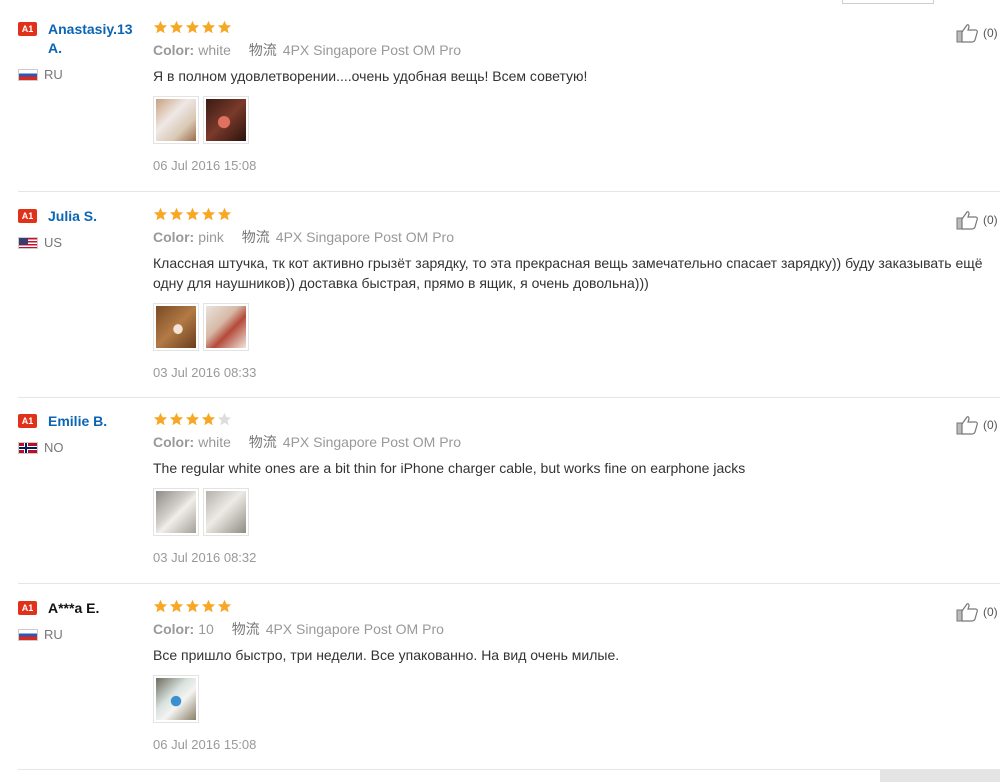  I want to click on reviewer-country: NO, so click(41, 448).